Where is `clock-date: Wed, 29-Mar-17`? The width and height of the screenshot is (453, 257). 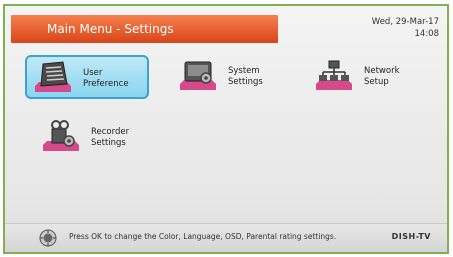 clock-date: Wed, 29-Mar-17 is located at coordinates (405, 22).